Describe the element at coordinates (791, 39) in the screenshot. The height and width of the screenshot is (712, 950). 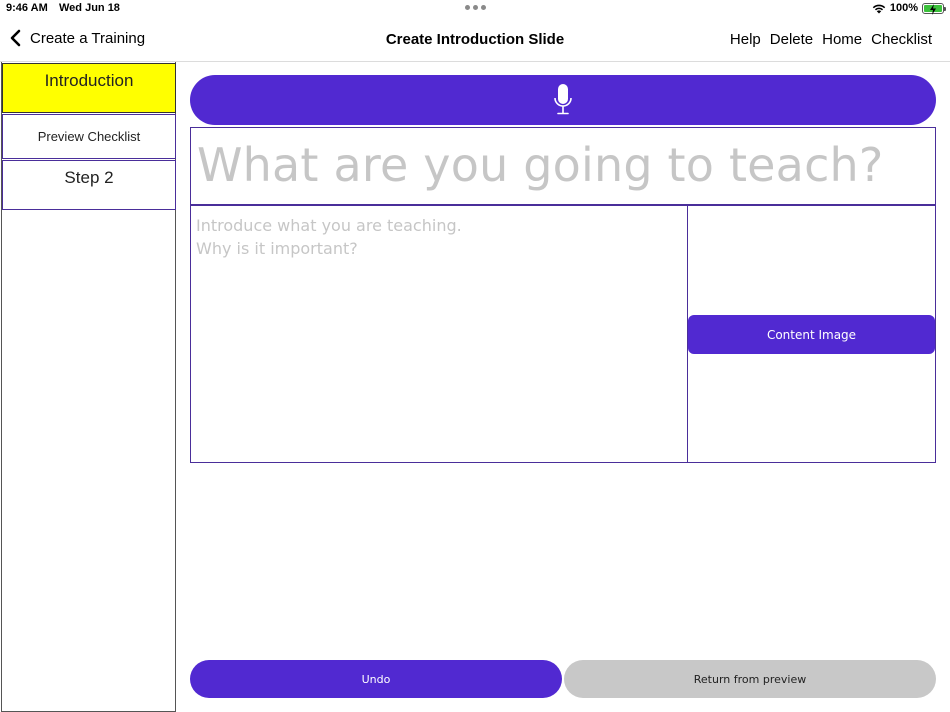
I see `delete-button: Delete` at that location.